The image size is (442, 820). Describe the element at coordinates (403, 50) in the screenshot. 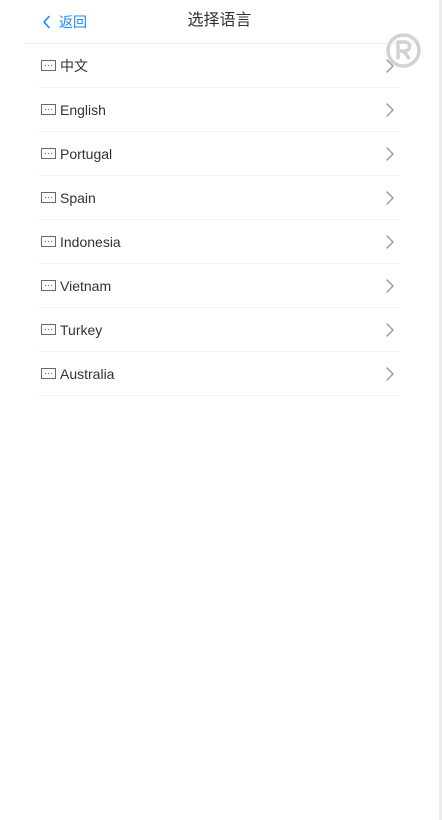

I see `registered-logo-icon` at that location.